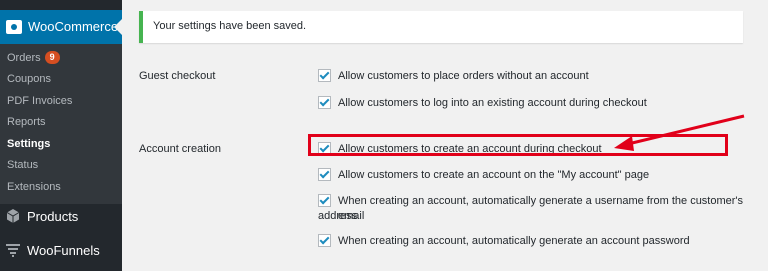  What do you see at coordinates (679, 132) in the screenshot?
I see `annotation-arrow-icon` at bounding box center [679, 132].